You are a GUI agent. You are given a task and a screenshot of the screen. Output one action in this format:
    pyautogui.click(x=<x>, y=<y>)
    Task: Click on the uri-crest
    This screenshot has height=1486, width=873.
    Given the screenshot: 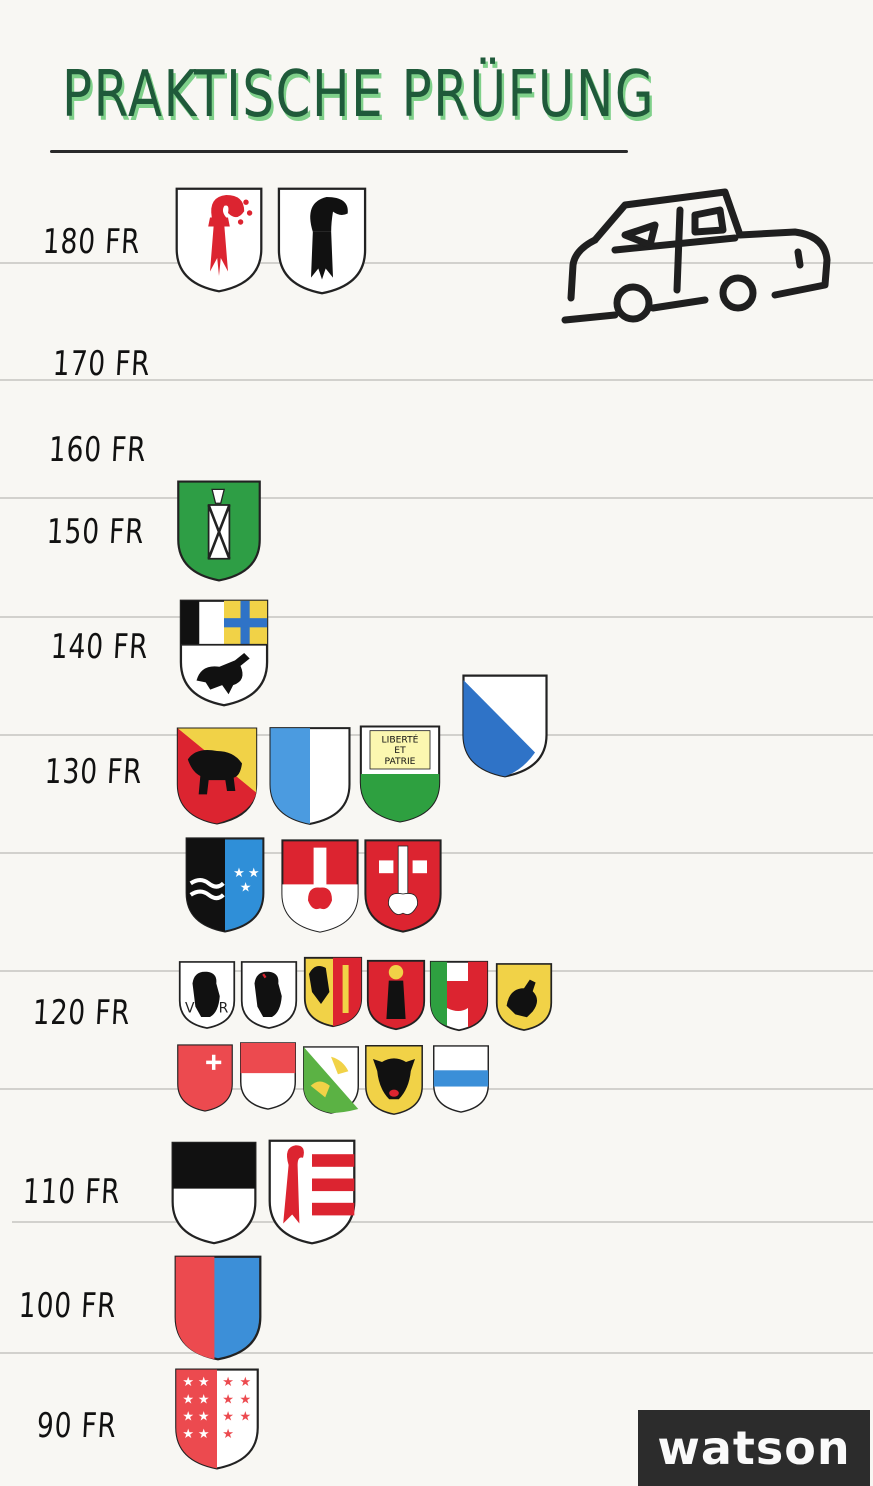 What is the action you would take?
    pyautogui.click(x=394, y=1080)
    